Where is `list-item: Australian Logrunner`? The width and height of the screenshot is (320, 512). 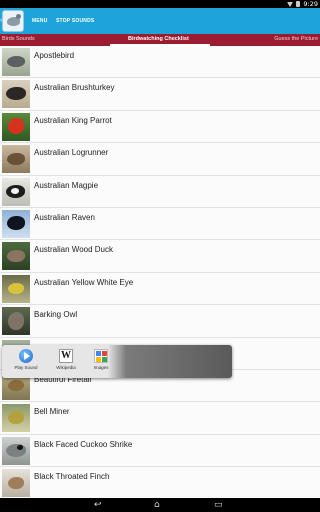
list-item: Australian Logrunner is located at coordinates (160, 159).